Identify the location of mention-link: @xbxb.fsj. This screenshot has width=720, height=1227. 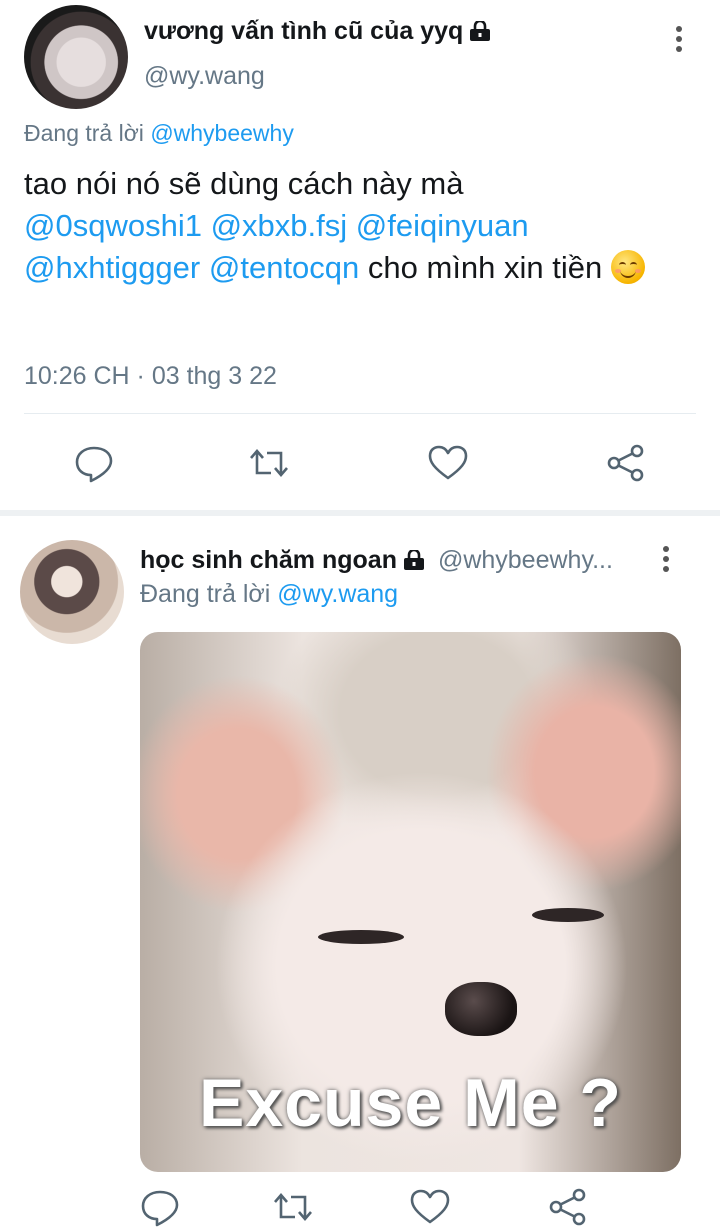
(279, 225).